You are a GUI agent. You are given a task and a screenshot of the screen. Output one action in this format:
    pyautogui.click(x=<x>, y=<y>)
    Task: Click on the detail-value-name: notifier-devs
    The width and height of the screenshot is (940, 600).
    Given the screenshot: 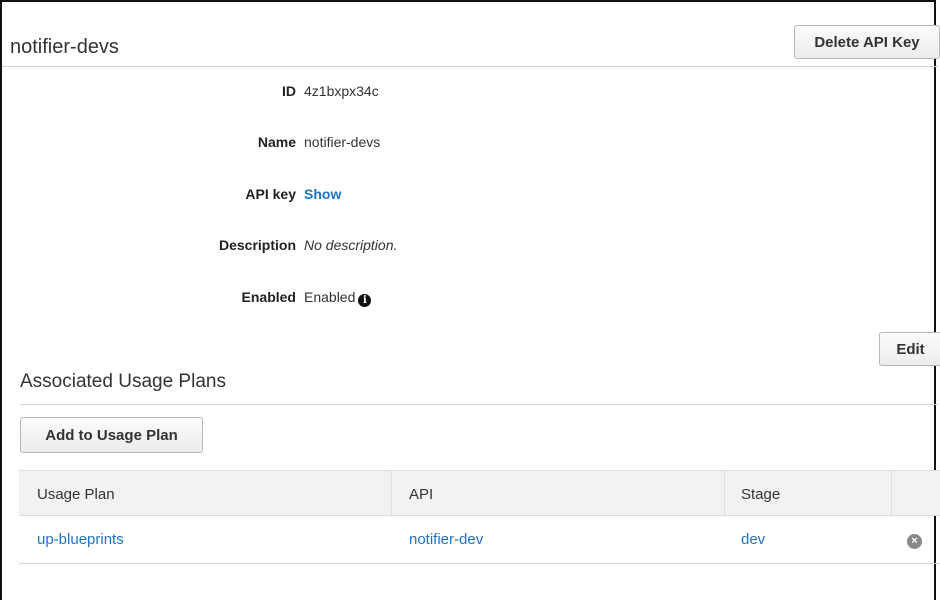 What is the action you would take?
    pyautogui.click(x=342, y=142)
    